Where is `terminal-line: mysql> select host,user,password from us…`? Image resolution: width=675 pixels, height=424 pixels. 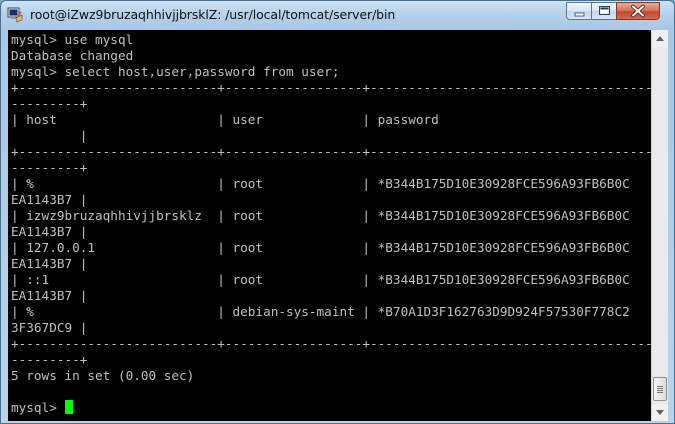
terminal-line: mysql> select host,user,password from us… is located at coordinates (175, 71).